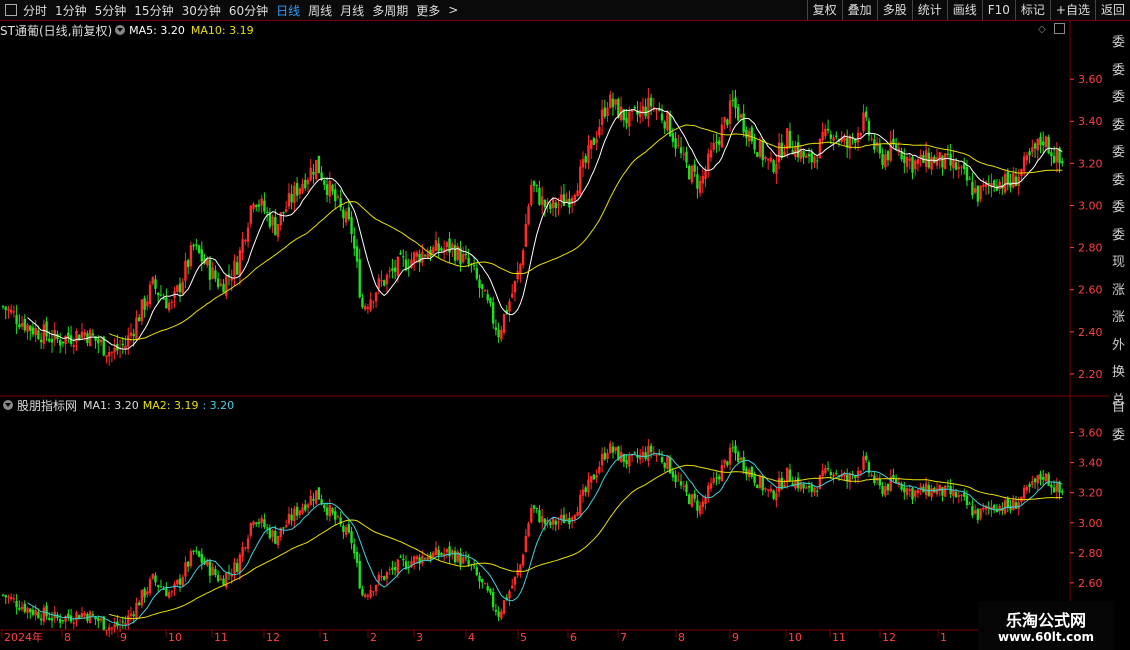 The height and width of the screenshot is (650, 1130). Describe the element at coordinates (111, 405) in the screenshot. I see `ma1-label: MA1: 3.20` at that location.